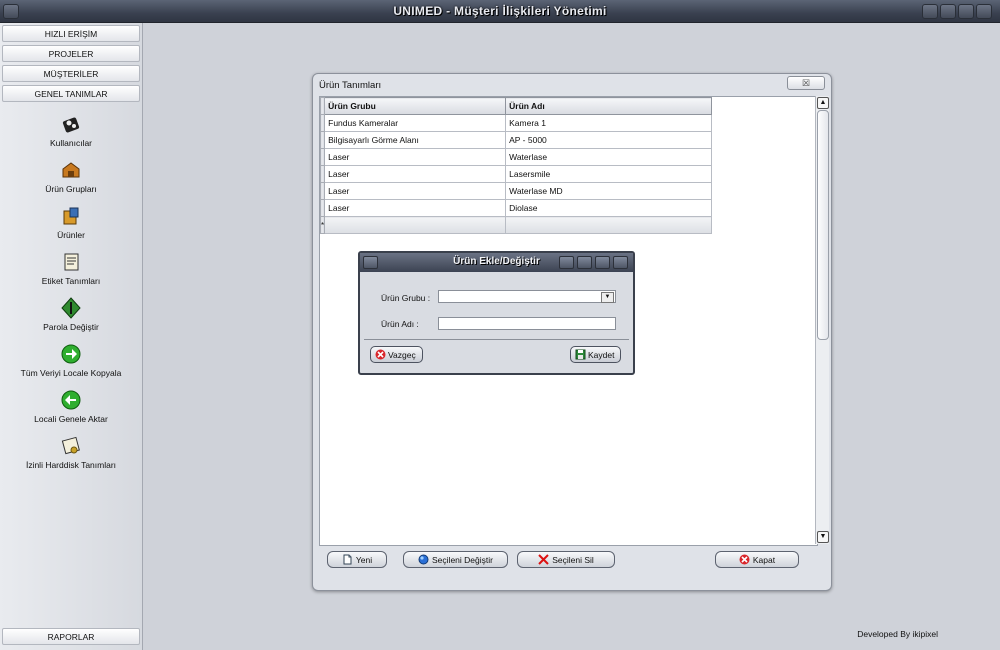 The height and width of the screenshot is (650, 1000). Describe the element at coordinates (580, 354) in the screenshot. I see `save-floppy-icon` at that location.